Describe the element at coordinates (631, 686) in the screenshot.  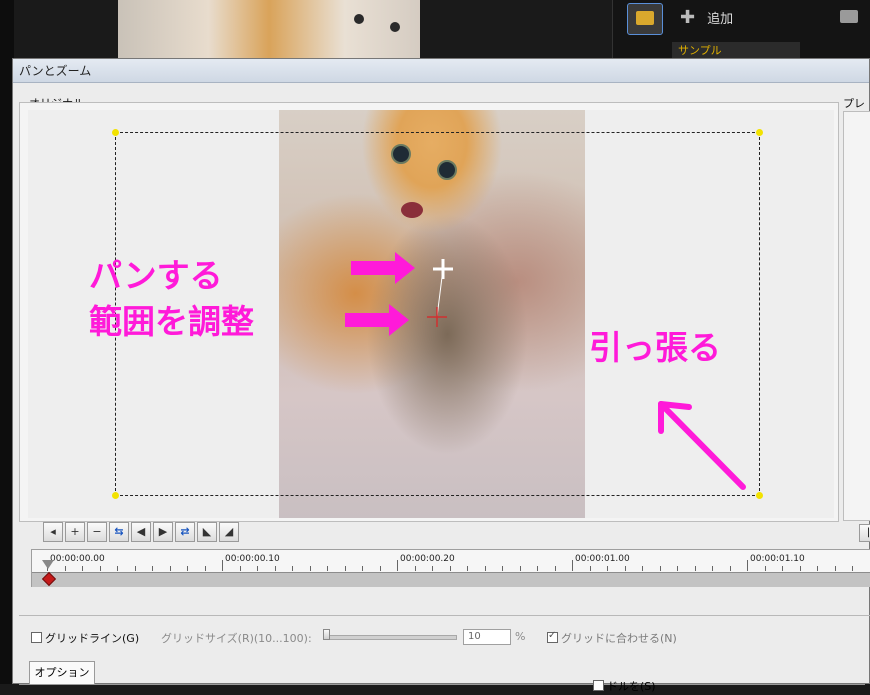
I see `bottom-checkbox-label: ドルを(S)` at that location.